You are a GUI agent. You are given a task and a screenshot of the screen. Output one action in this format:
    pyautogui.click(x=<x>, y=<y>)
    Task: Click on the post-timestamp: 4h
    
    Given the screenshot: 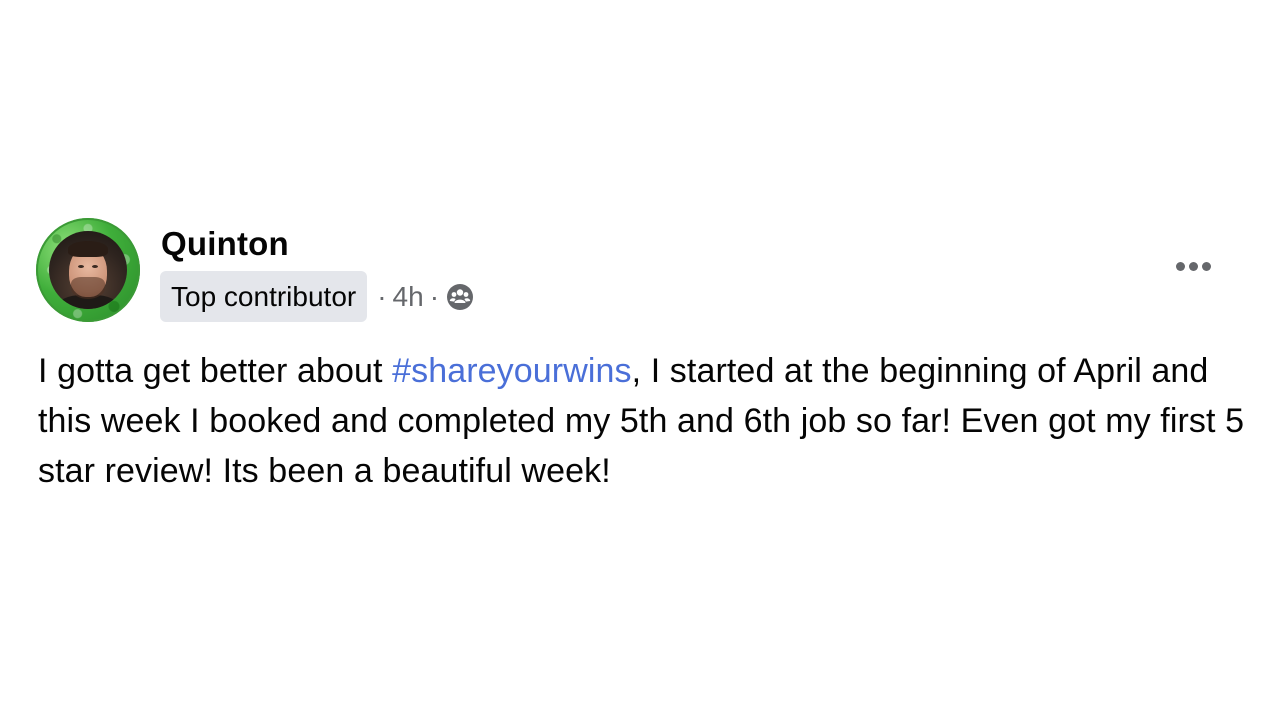 What is the action you would take?
    pyautogui.click(x=408, y=297)
    